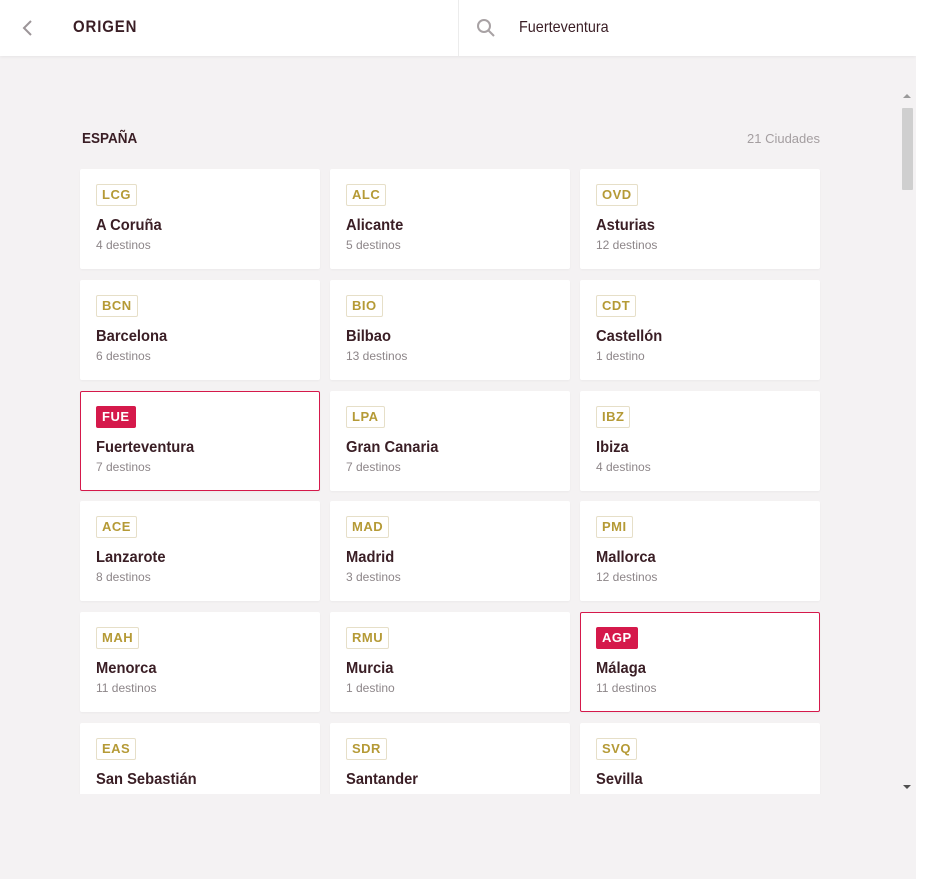 This screenshot has height=879, width=929. I want to click on city-card: SVQ Sevilla, so click(700, 758).